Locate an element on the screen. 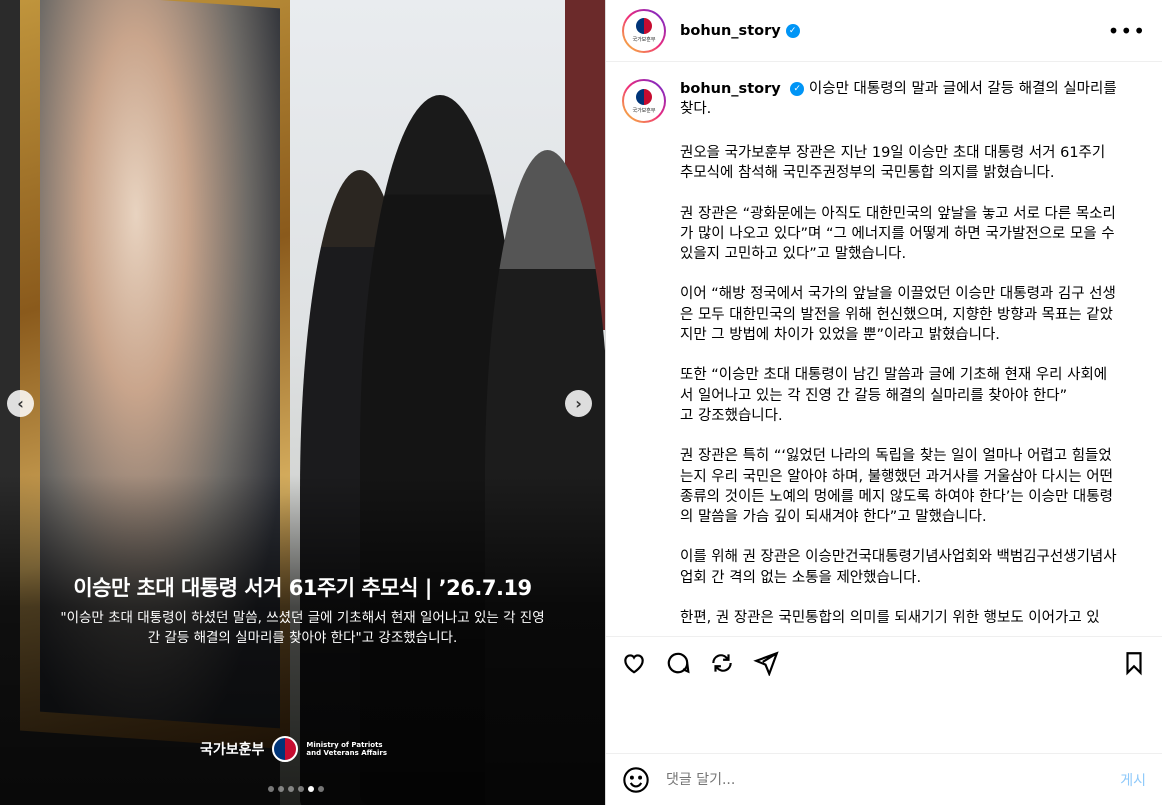 The image size is (1162, 805). chevron-left-icon: ‹ is located at coordinates (20, 403).